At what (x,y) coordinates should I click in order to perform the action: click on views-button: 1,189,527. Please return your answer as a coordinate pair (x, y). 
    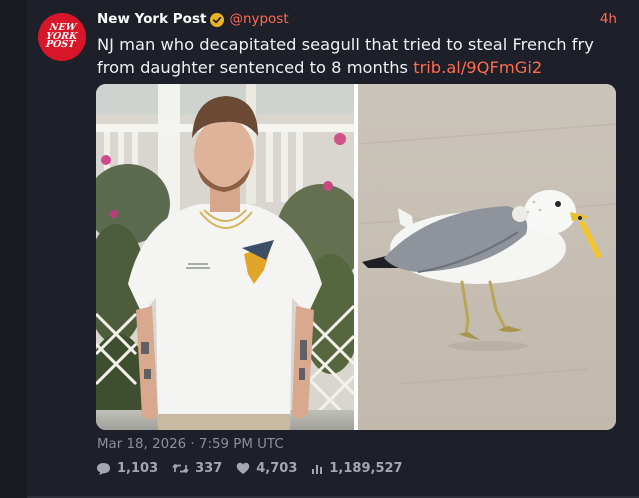
    Looking at the image, I should click on (357, 468).